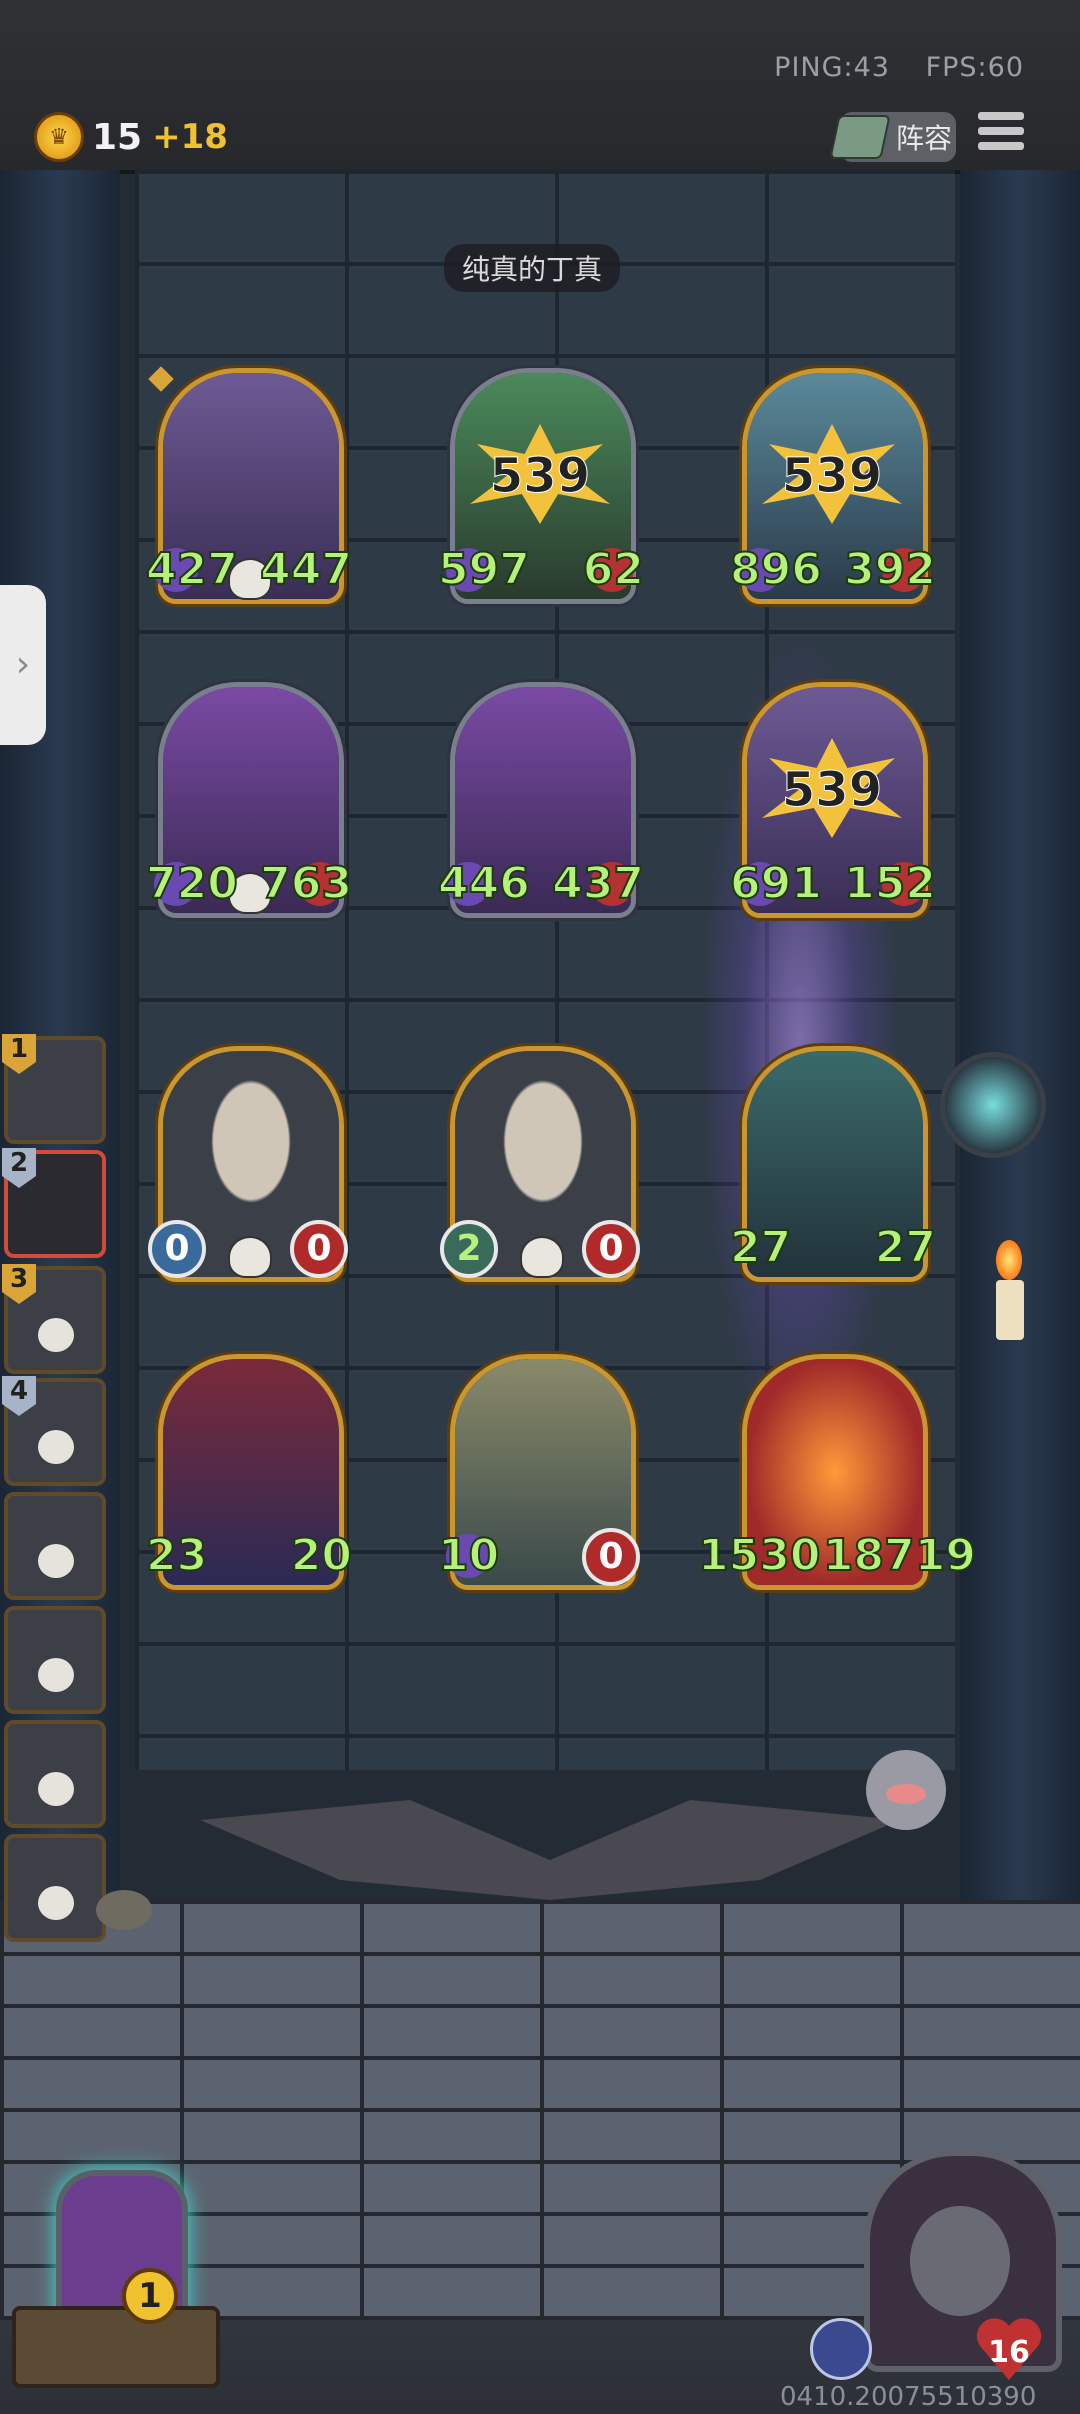  What do you see at coordinates (150, 2296) in the screenshot?
I see `shop-cost: 1` at bounding box center [150, 2296].